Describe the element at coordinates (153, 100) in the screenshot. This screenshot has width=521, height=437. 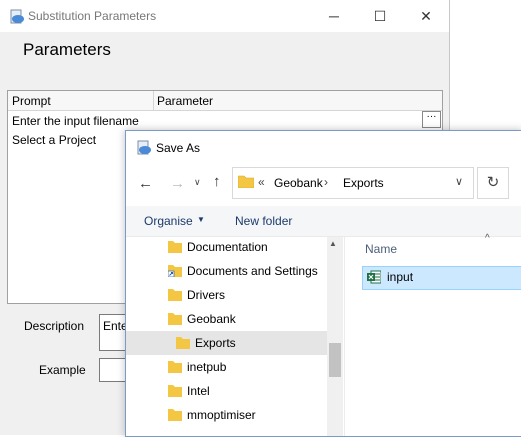
I see `column-divider` at that location.